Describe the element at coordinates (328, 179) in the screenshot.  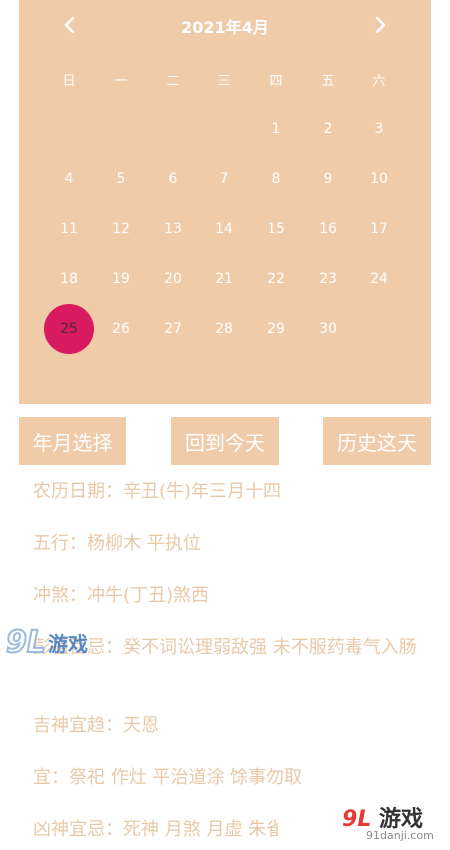
I see `calendar-day: 9` at that location.